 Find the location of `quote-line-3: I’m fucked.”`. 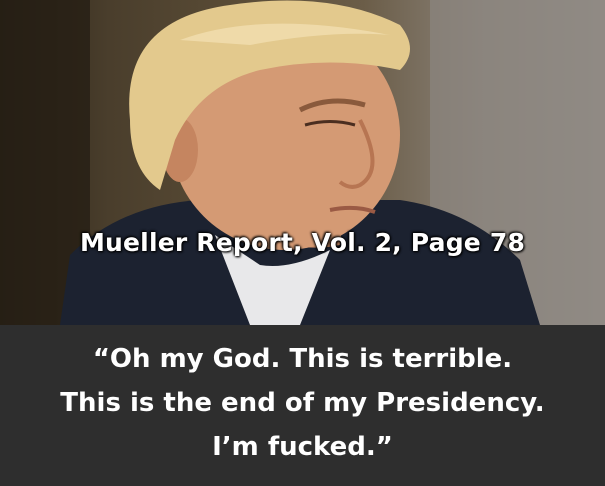

quote-line-3: I’m fucked.” is located at coordinates (302, 447).